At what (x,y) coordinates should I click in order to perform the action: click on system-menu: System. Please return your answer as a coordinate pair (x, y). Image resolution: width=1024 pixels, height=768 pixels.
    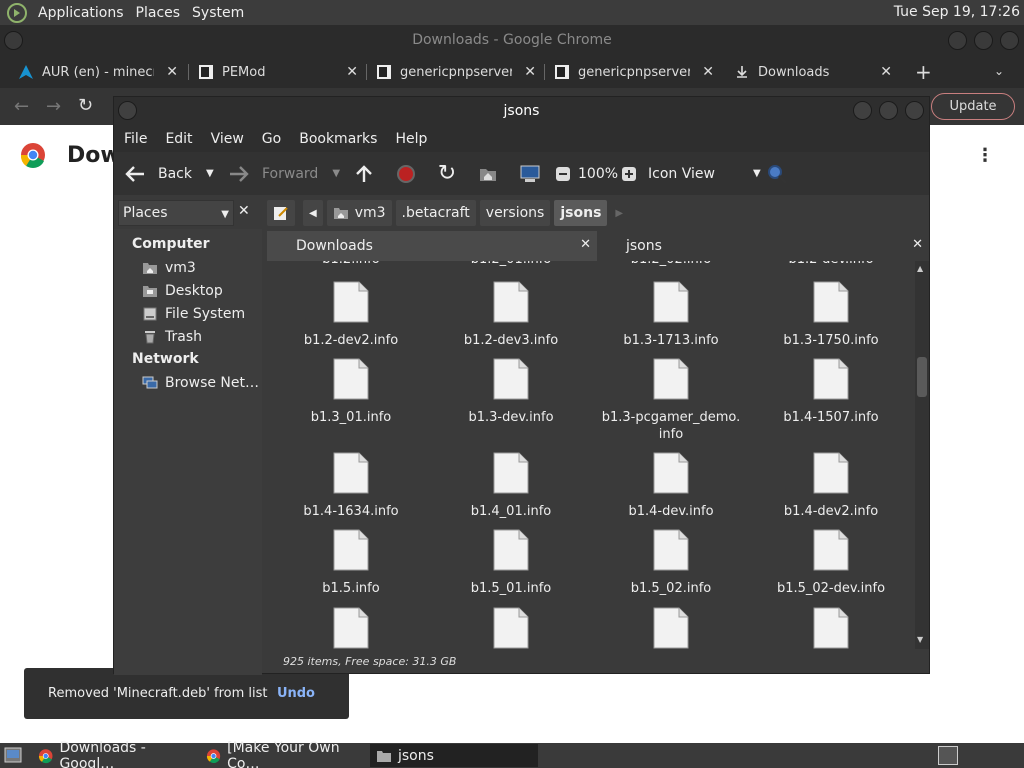
    Looking at the image, I should click on (218, 13).